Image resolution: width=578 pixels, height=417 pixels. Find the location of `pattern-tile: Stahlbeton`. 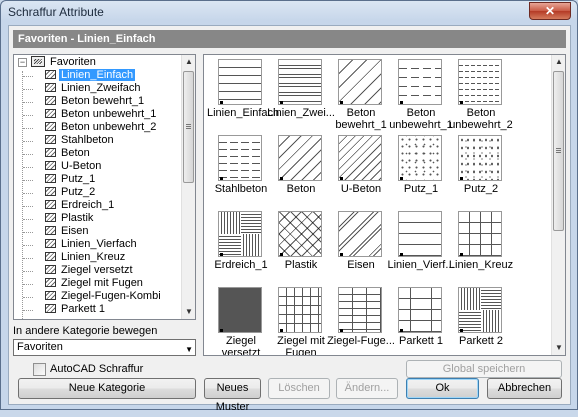

pattern-tile: Stahlbeton is located at coordinates (241, 171).